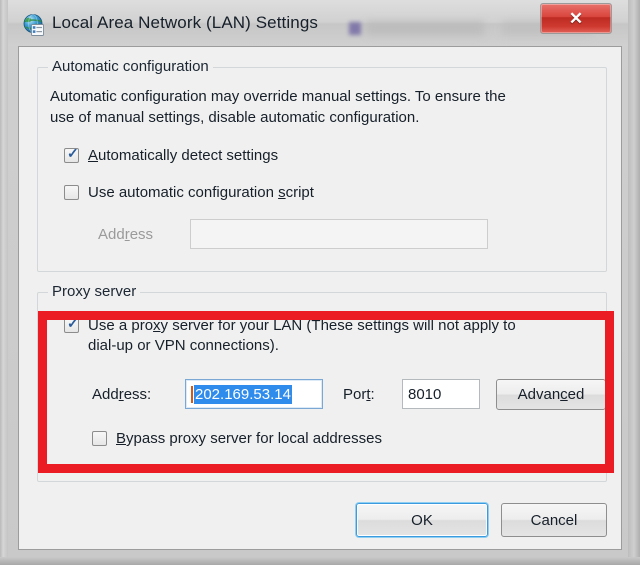 This screenshot has height=565, width=640. Describe the element at coordinates (157, 325) in the screenshot. I see `accelerator-letter: x` at that location.